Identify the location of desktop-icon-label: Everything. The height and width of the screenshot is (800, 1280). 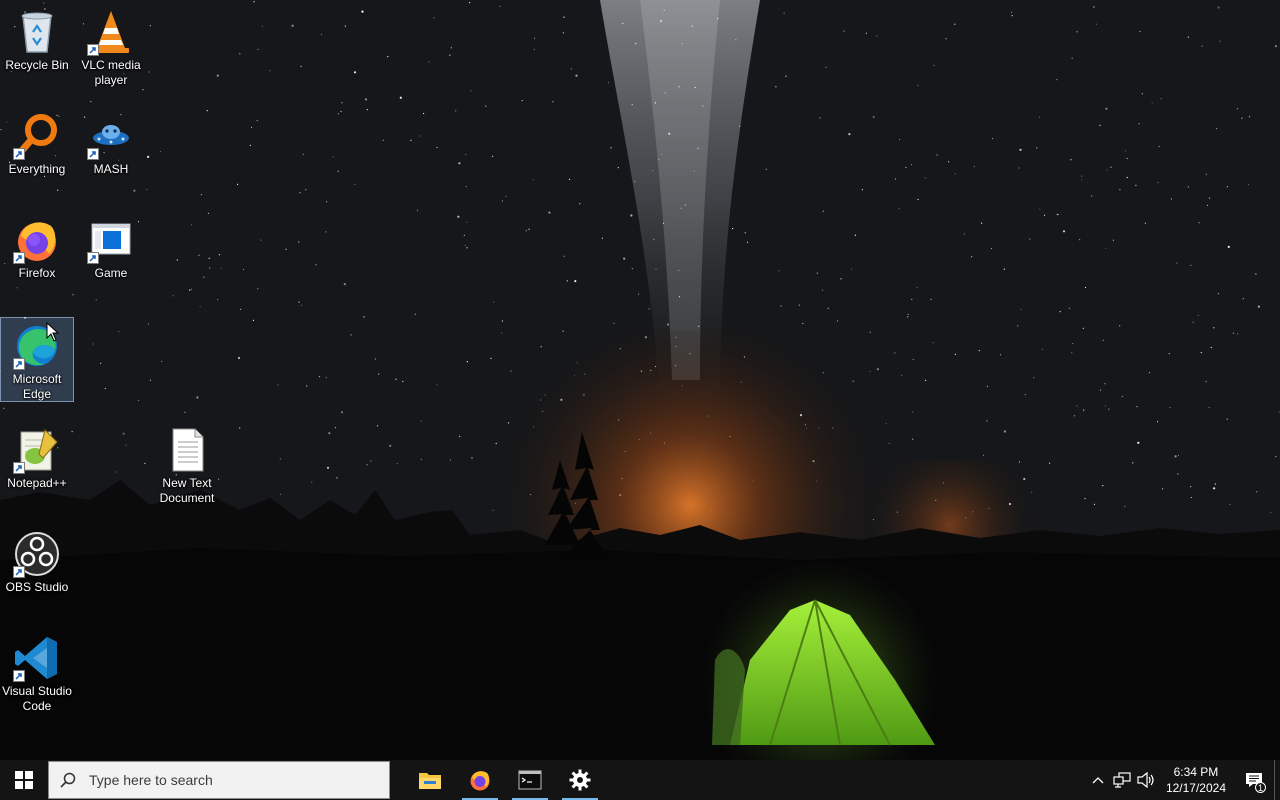
(37, 169).